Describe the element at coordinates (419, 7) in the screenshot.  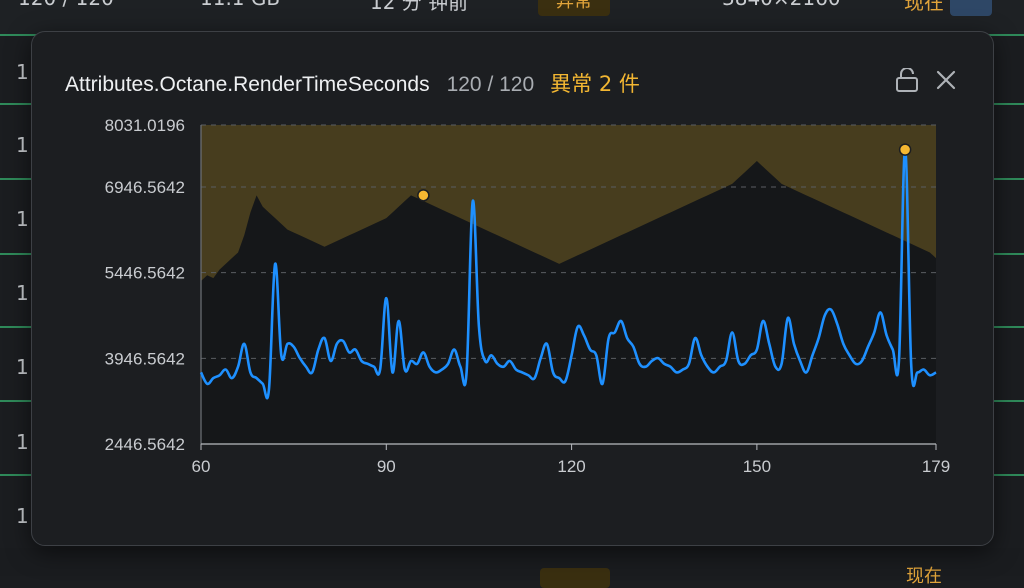
I see `bg-time-value: 12 分 钟前` at that location.